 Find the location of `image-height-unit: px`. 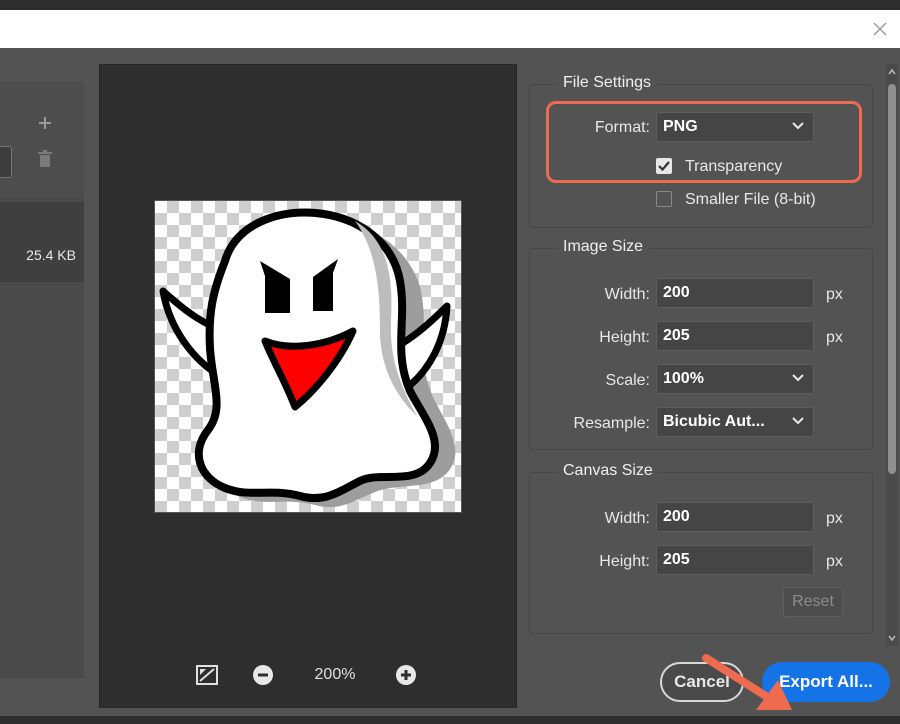

image-height-unit: px is located at coordinates (834, 337).